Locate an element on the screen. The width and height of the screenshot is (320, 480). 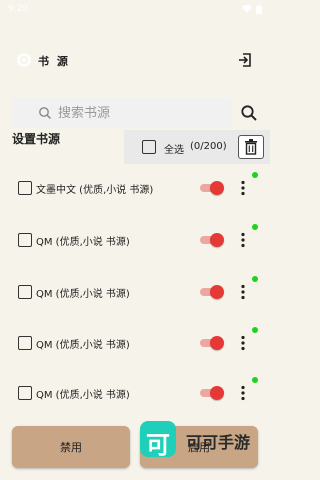
search-row is located at coordinates (136, 113).